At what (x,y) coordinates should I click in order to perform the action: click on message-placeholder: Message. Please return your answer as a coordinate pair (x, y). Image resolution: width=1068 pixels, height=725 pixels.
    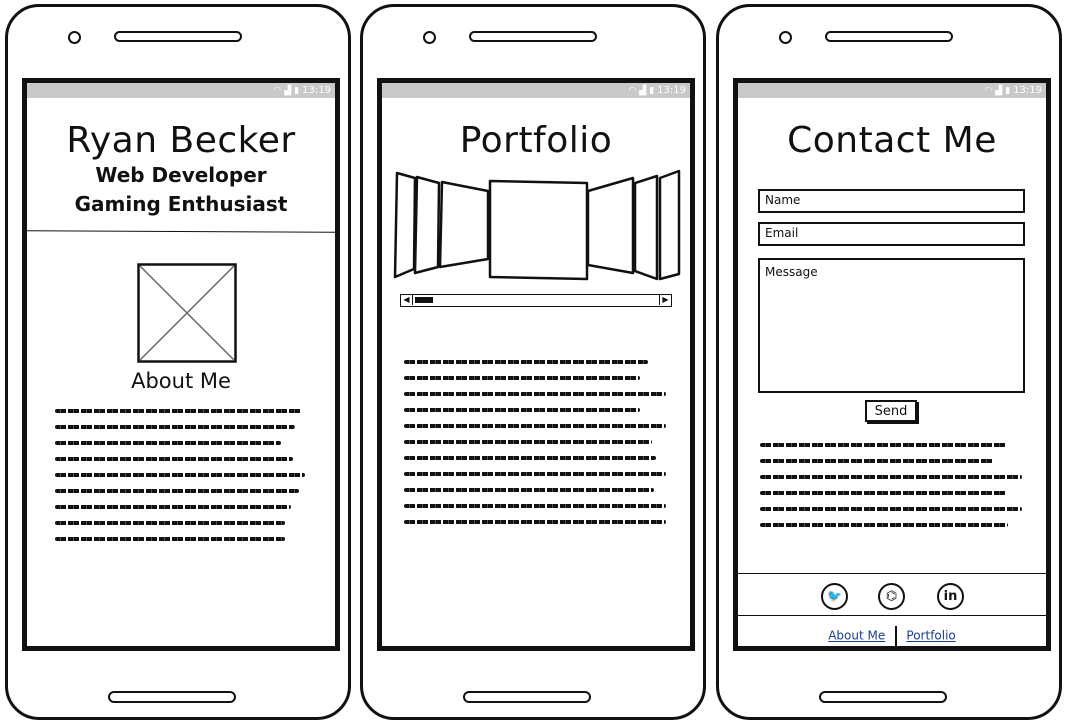
    Looking at the image, I should click on (791, 272).